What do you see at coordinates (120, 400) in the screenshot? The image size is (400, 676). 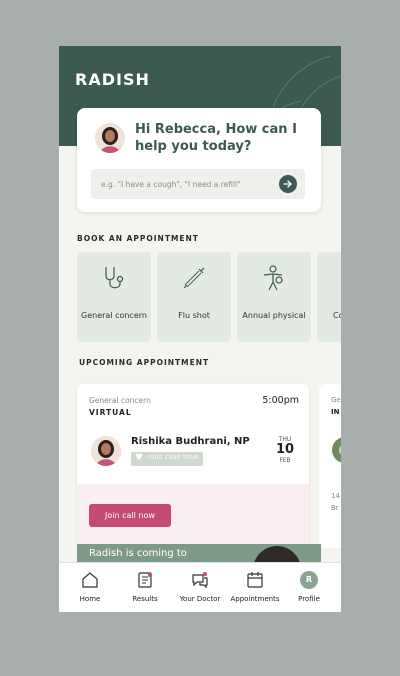 I see `appointment-type: General concern` at bounding box center [120, 400].